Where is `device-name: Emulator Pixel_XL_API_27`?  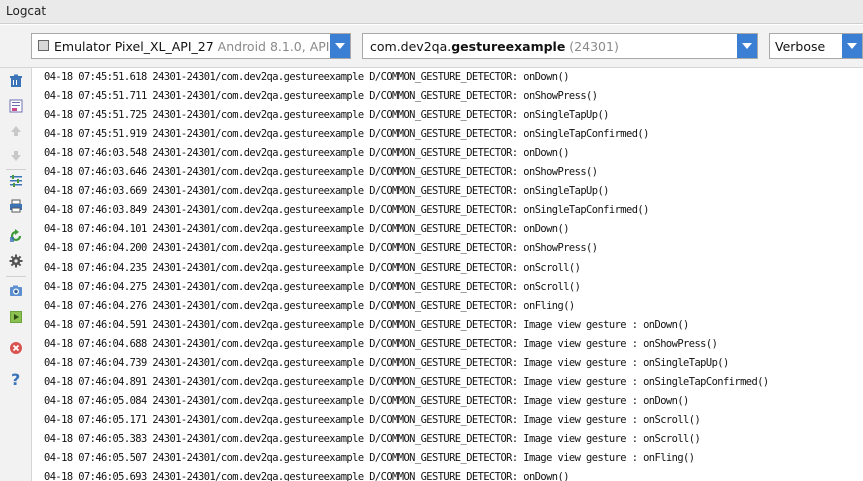 device-name: Emulator Pixel_XL_API_27 is located at coordinates (134, 46).